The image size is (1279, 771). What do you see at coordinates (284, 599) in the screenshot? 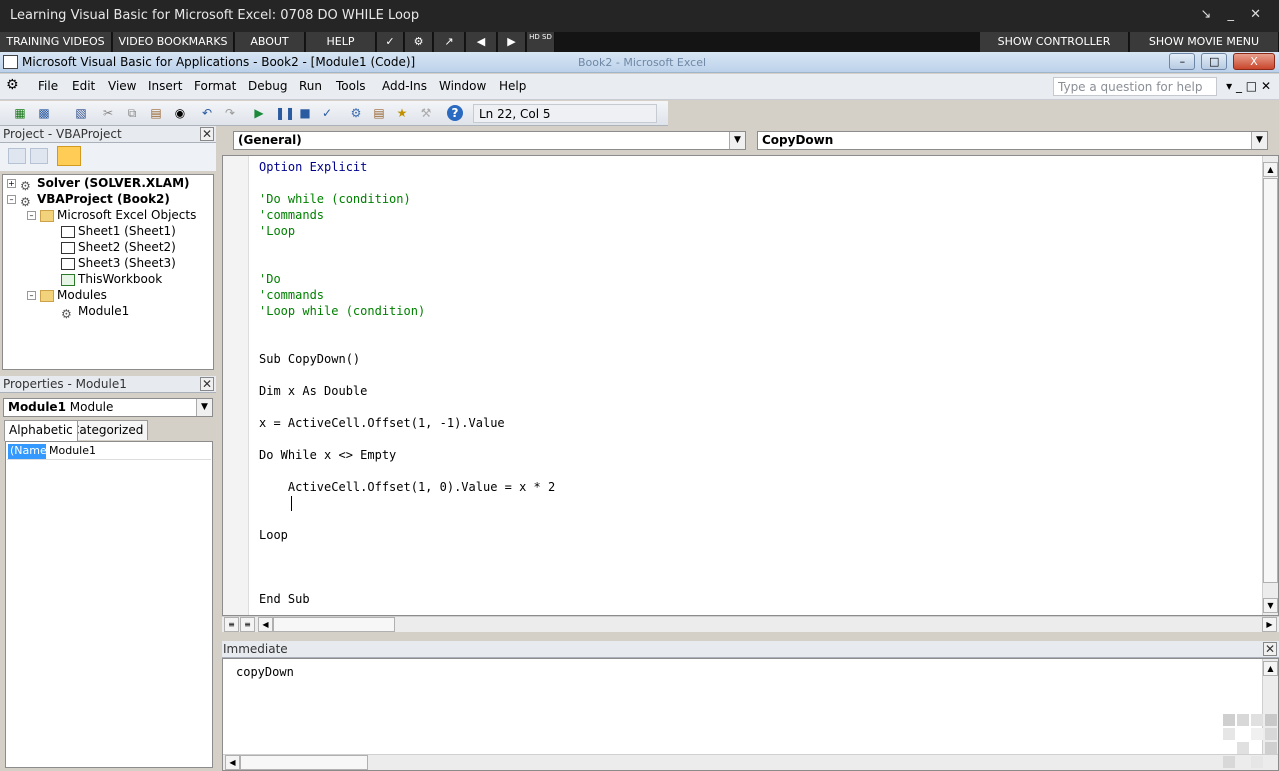
I see `code-line: End Sub` at bounding box center [284, 599].